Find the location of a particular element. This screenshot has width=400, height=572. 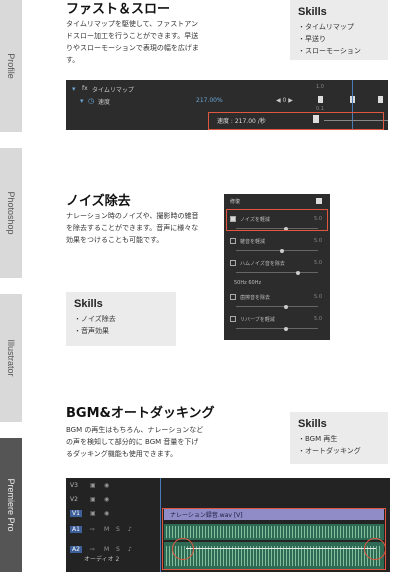

side-tab-label: Photoshop is located at coordinates (11, 213).